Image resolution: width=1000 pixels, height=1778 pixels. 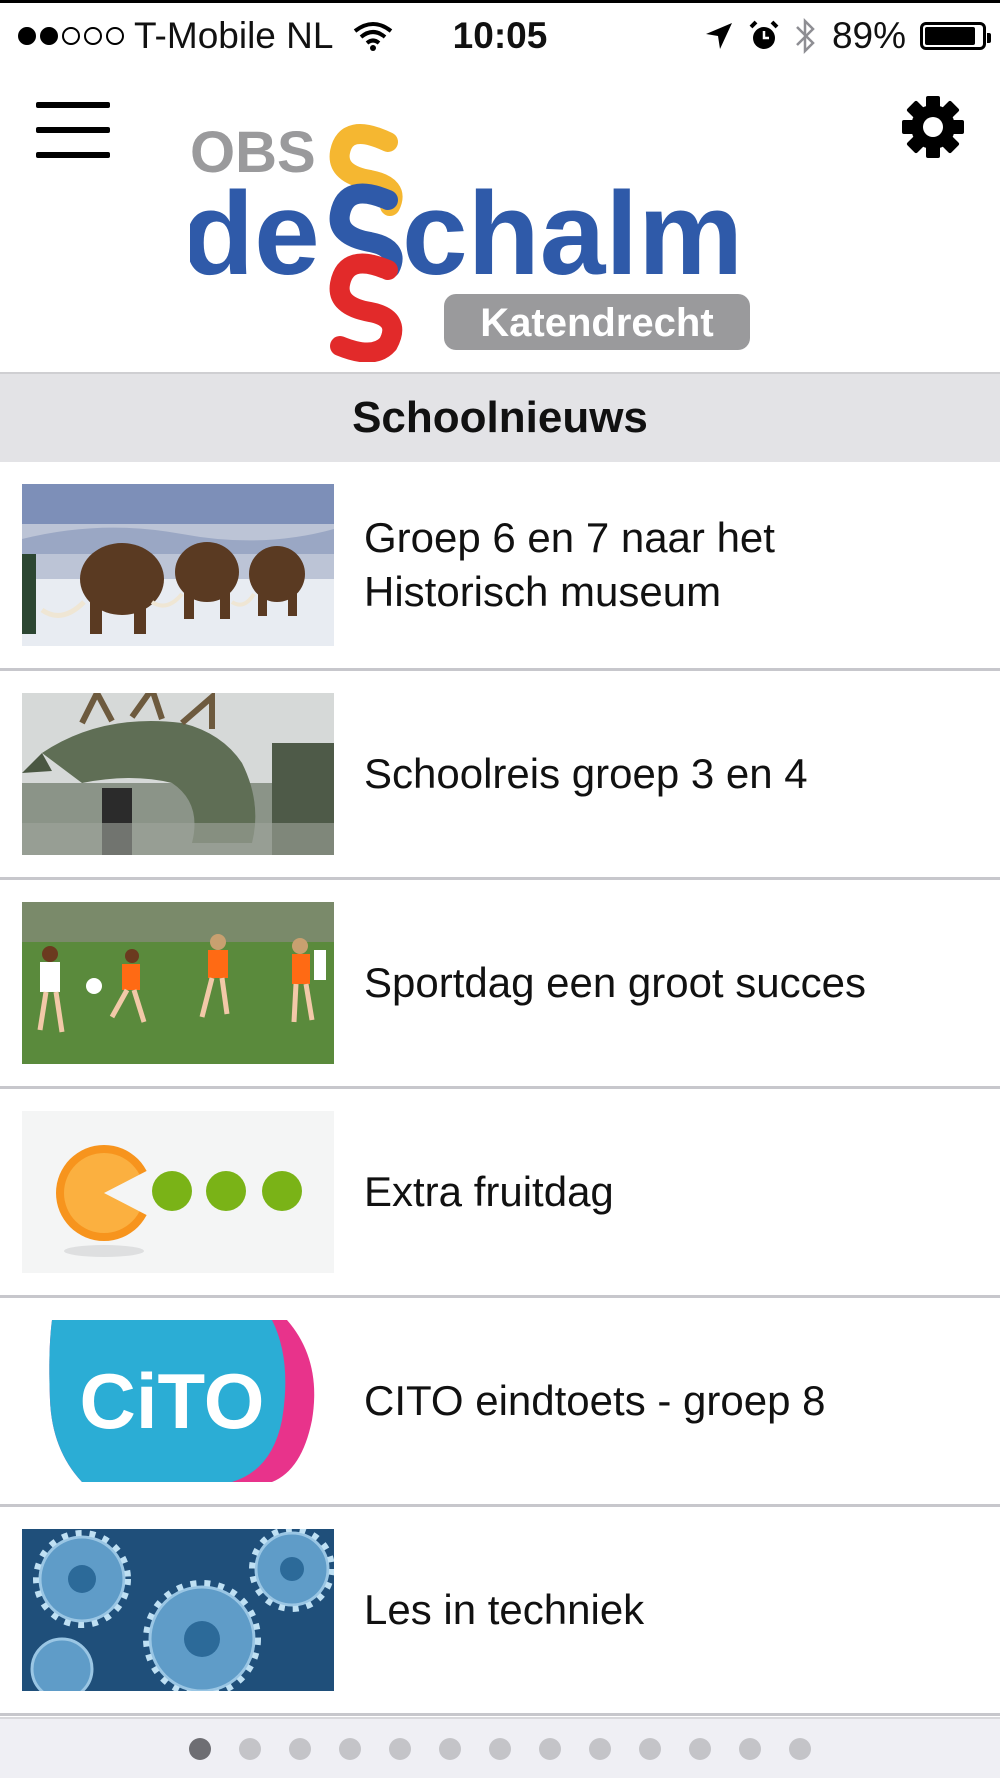 I want to click on news-item: CiTO CITO eindtoets - groep 8, so click(x=500, y=1402).